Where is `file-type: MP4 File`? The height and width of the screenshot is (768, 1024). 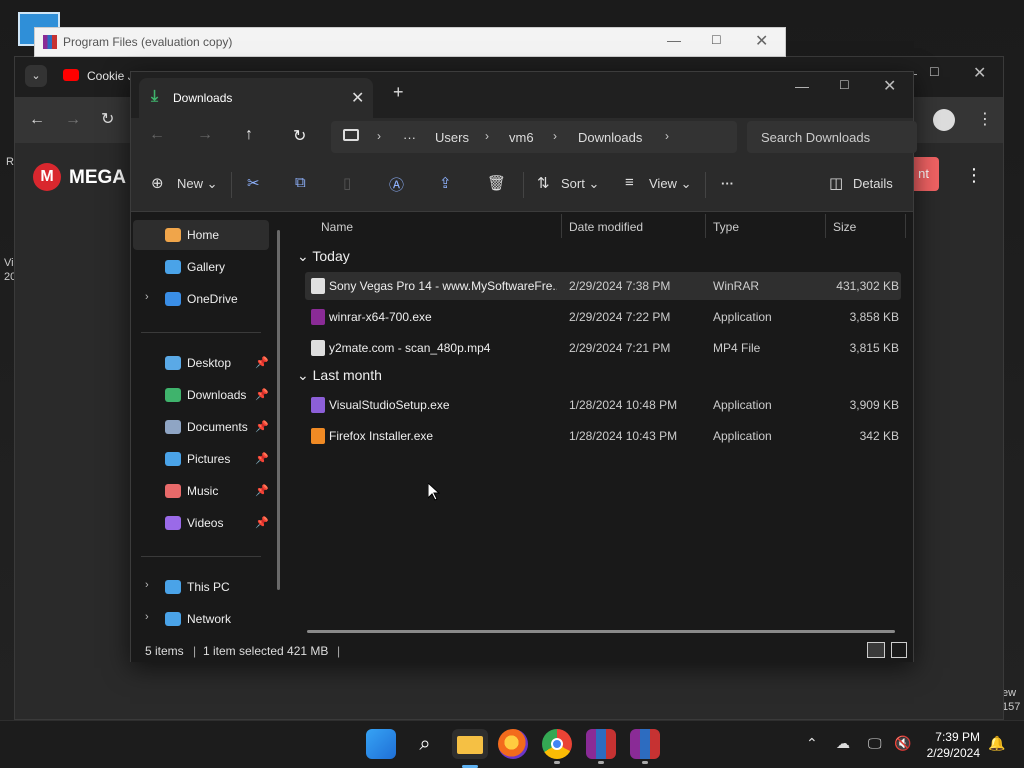 file-type: MP4 File is located at coordinates (737, 348).